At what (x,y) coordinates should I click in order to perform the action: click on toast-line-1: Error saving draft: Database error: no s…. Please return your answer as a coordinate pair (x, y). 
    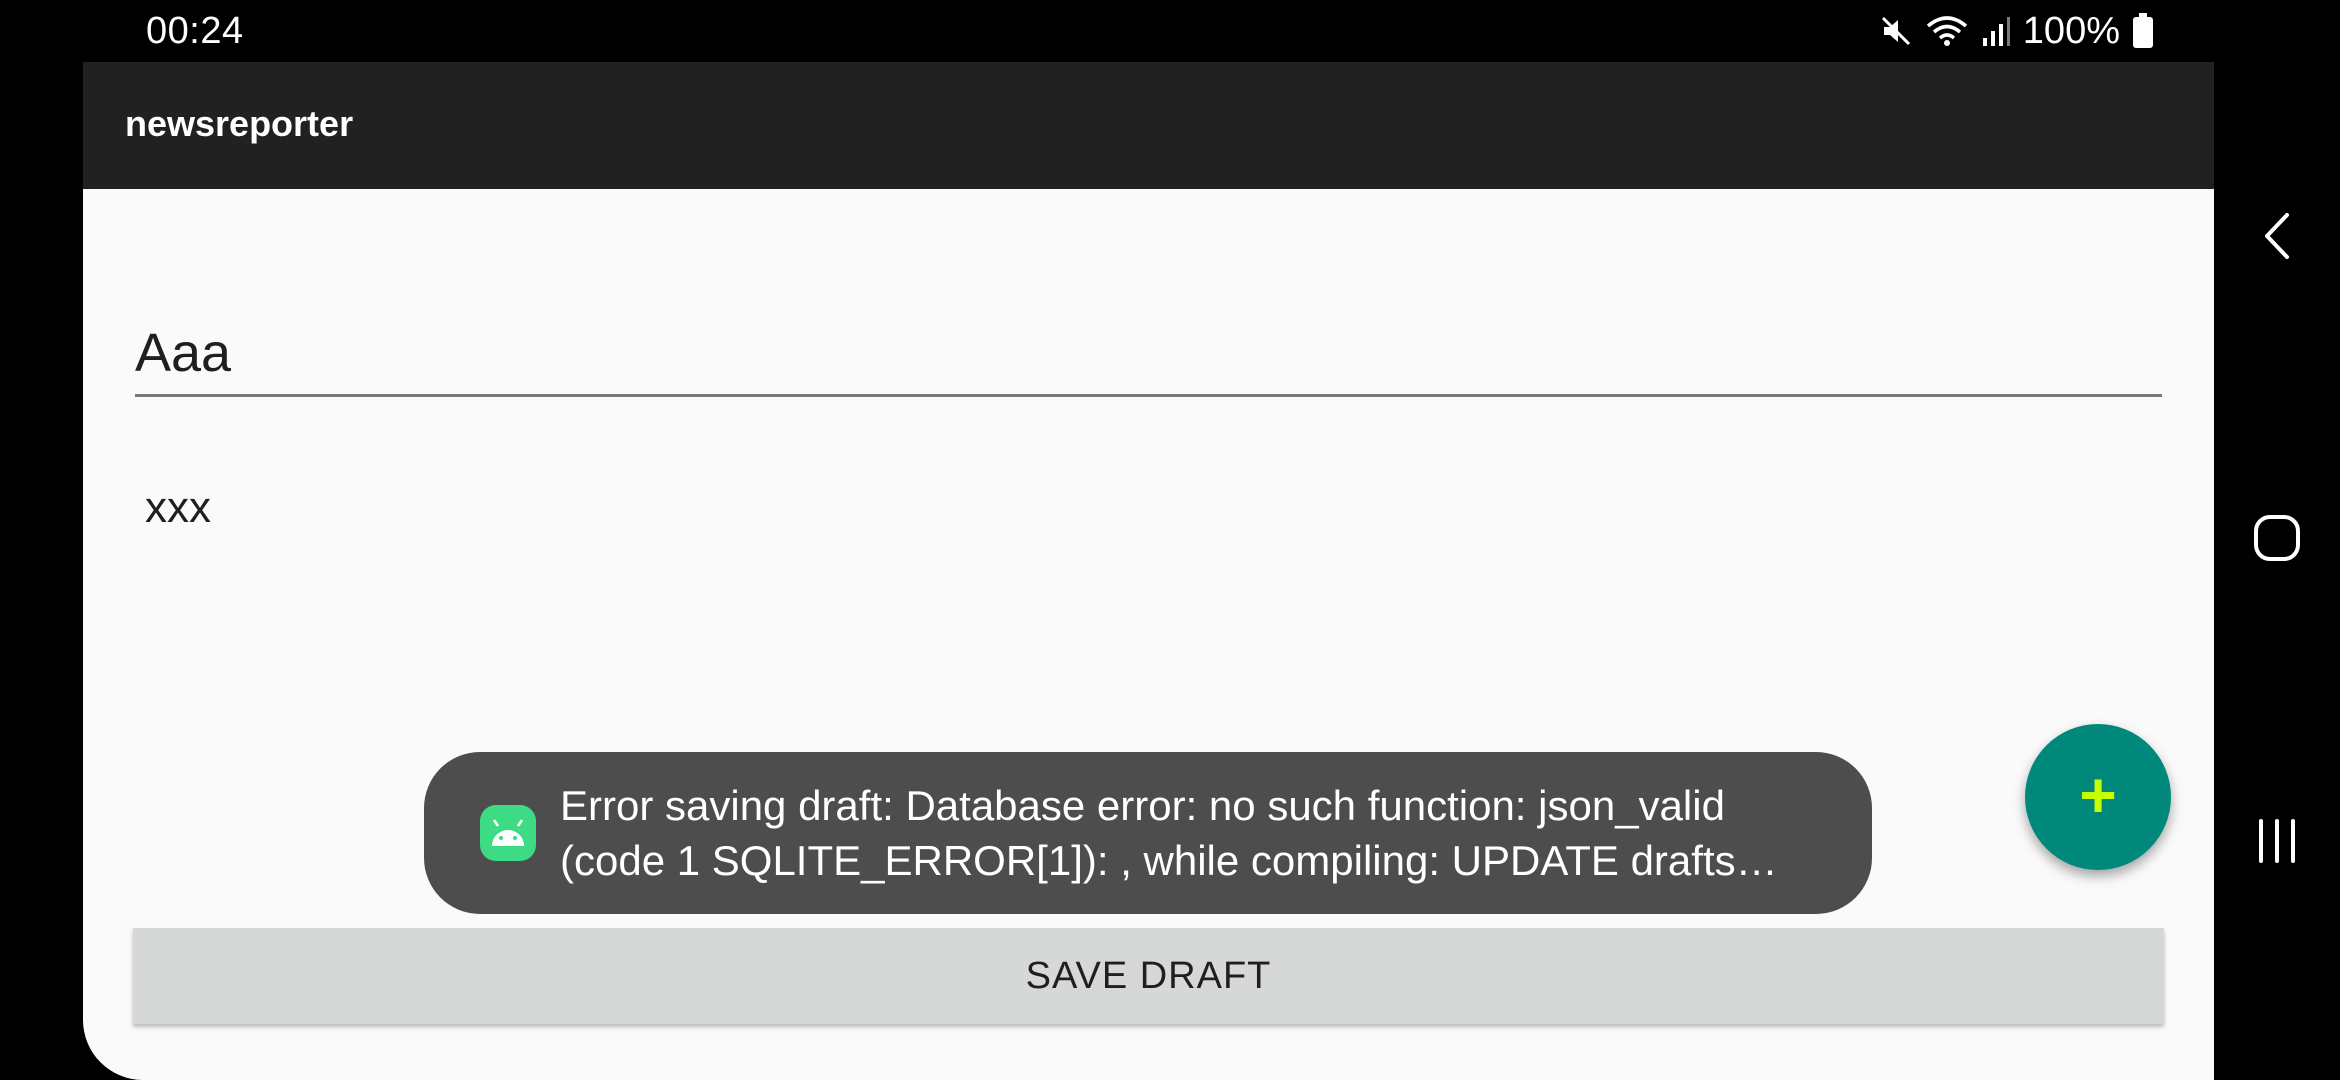
    Looking at the image, I should click on (1142, 805).